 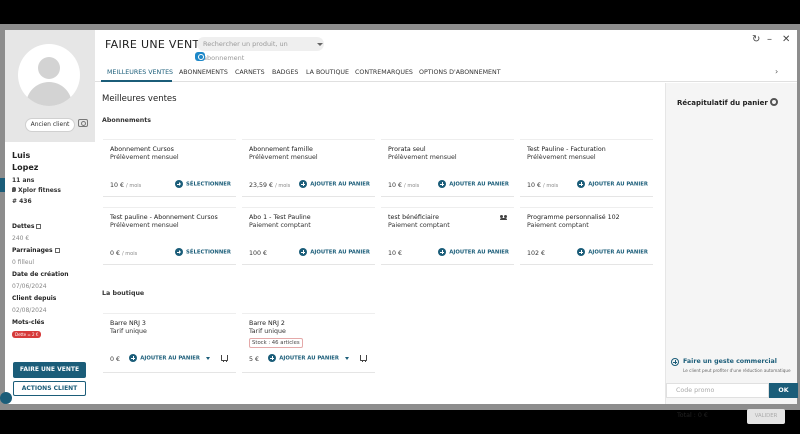 I want to click on gear-icon, so click(x=774, y=102).